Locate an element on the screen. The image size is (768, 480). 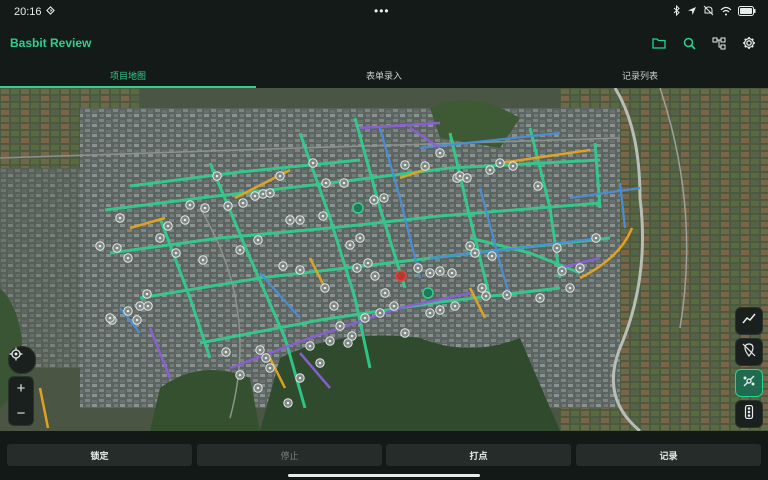
app-title: Basbit Review is located at coordinates (51, 43).